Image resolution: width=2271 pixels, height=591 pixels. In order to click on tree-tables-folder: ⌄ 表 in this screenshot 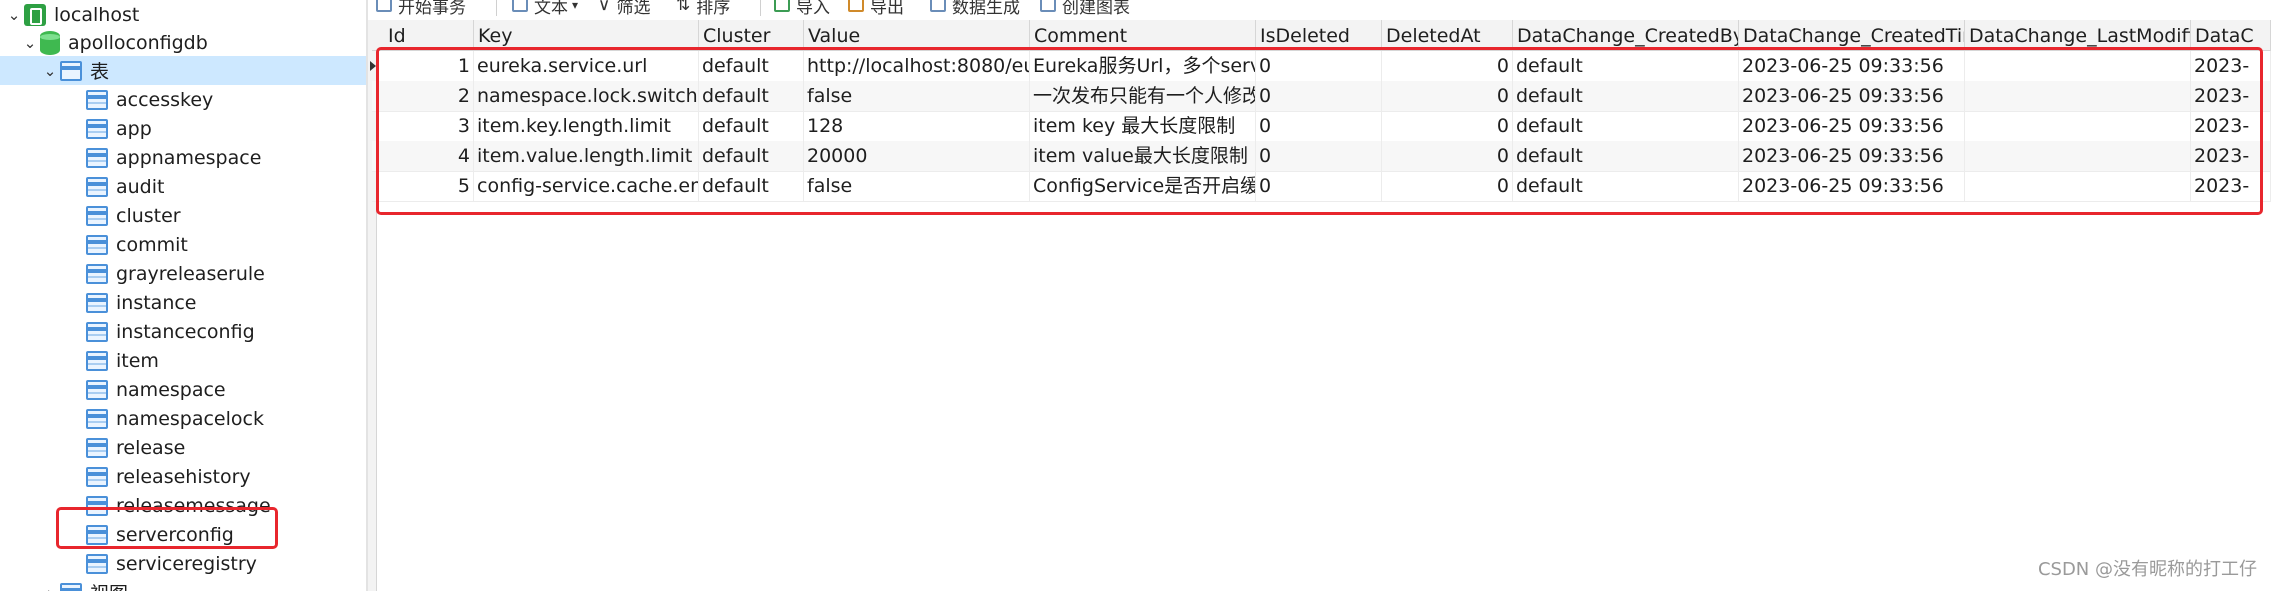, I will do `click(183, 70)`.